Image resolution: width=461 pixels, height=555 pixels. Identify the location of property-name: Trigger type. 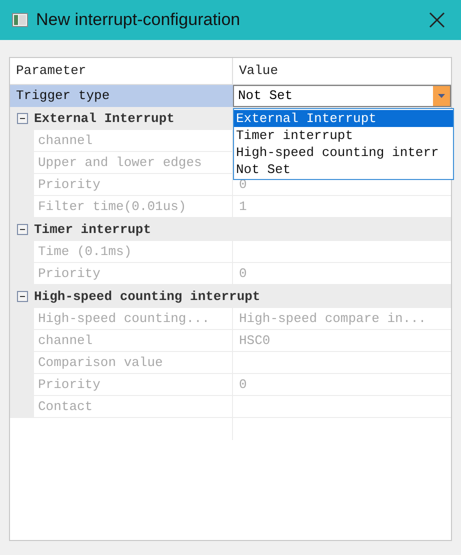
(121, 96).